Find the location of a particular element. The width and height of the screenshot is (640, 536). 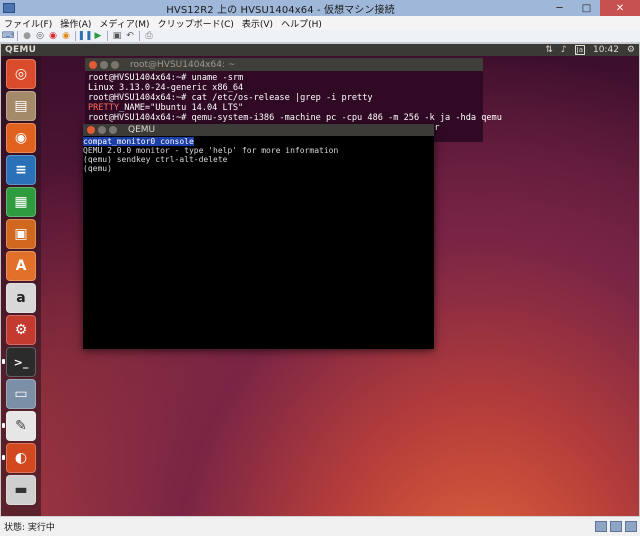

writer-icon: ≡ is located at coordinates (21, 170).